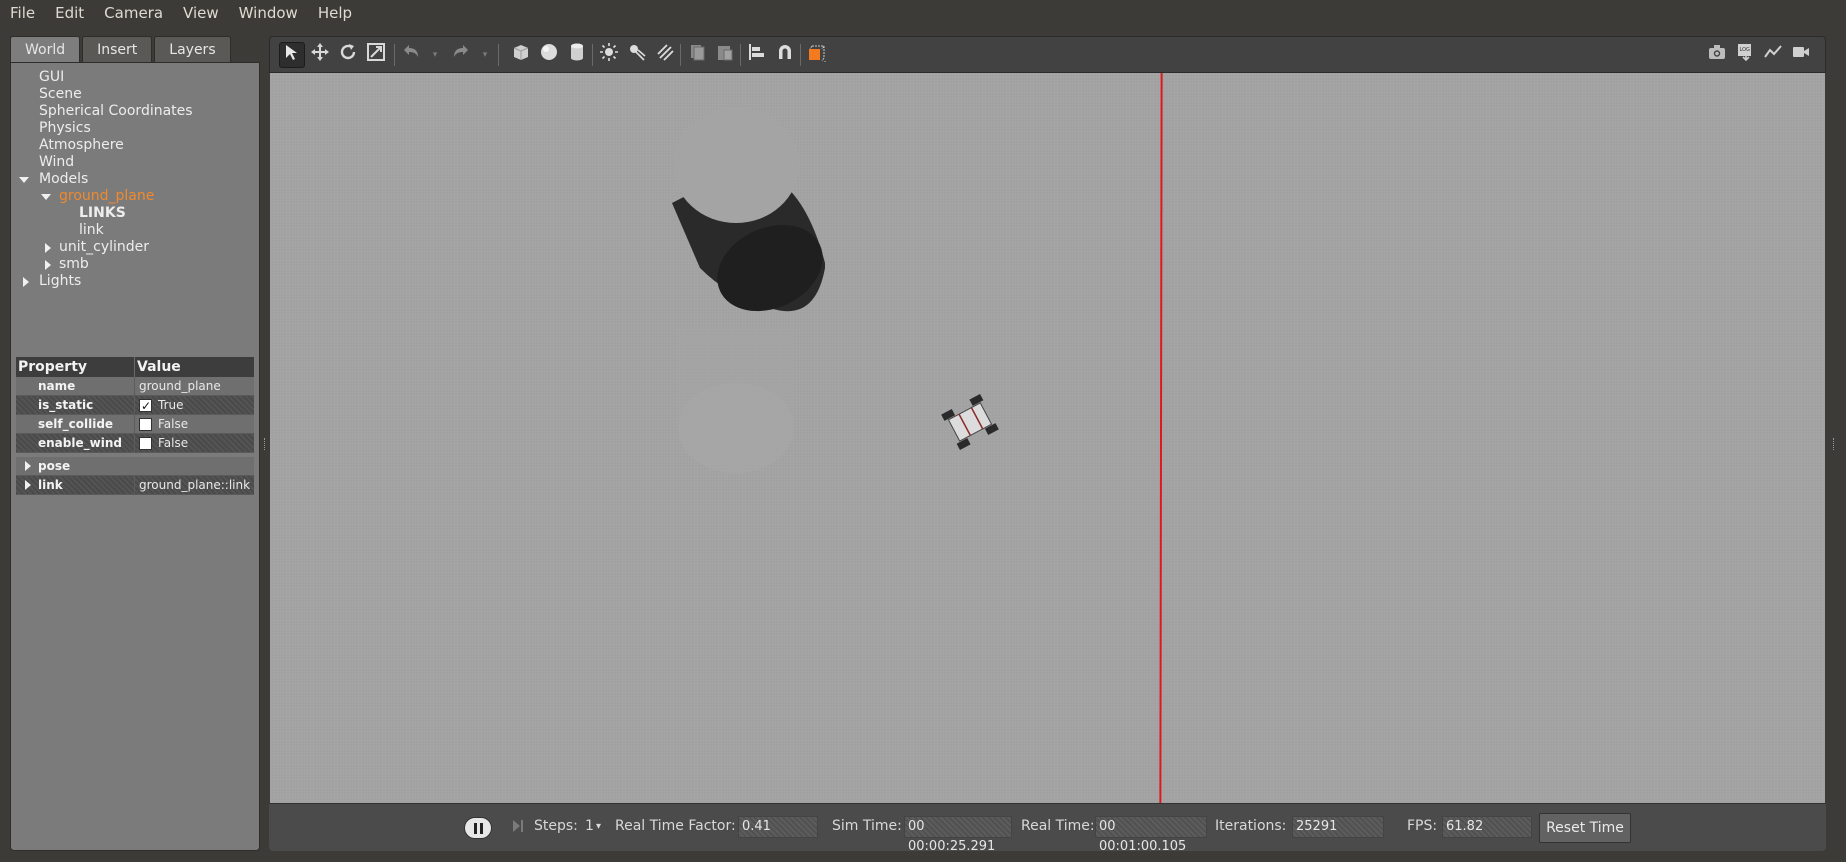 This screenshot has height=862, width=1846. I want to click on is-static-checkbox, so click(145, 406).